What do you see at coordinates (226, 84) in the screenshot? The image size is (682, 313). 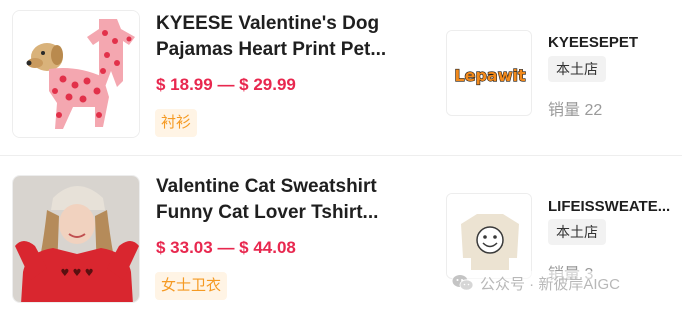 I see `price-range: $ 18.99 — $ 29.99` at bounding box center [226, 84].